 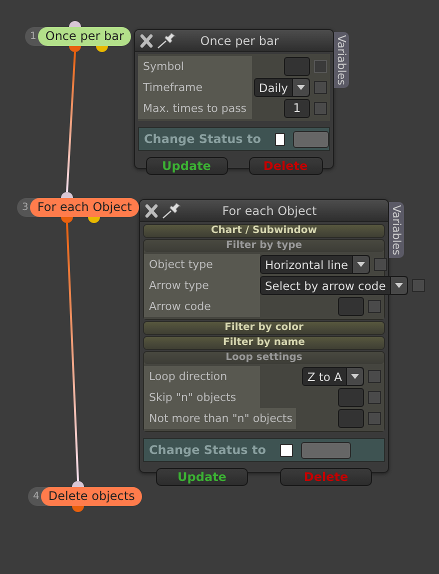 What do you see at coordinates (264, 358) in the screenshot?
I see `section-header: Loop settings` at bounding box center [264, 358].